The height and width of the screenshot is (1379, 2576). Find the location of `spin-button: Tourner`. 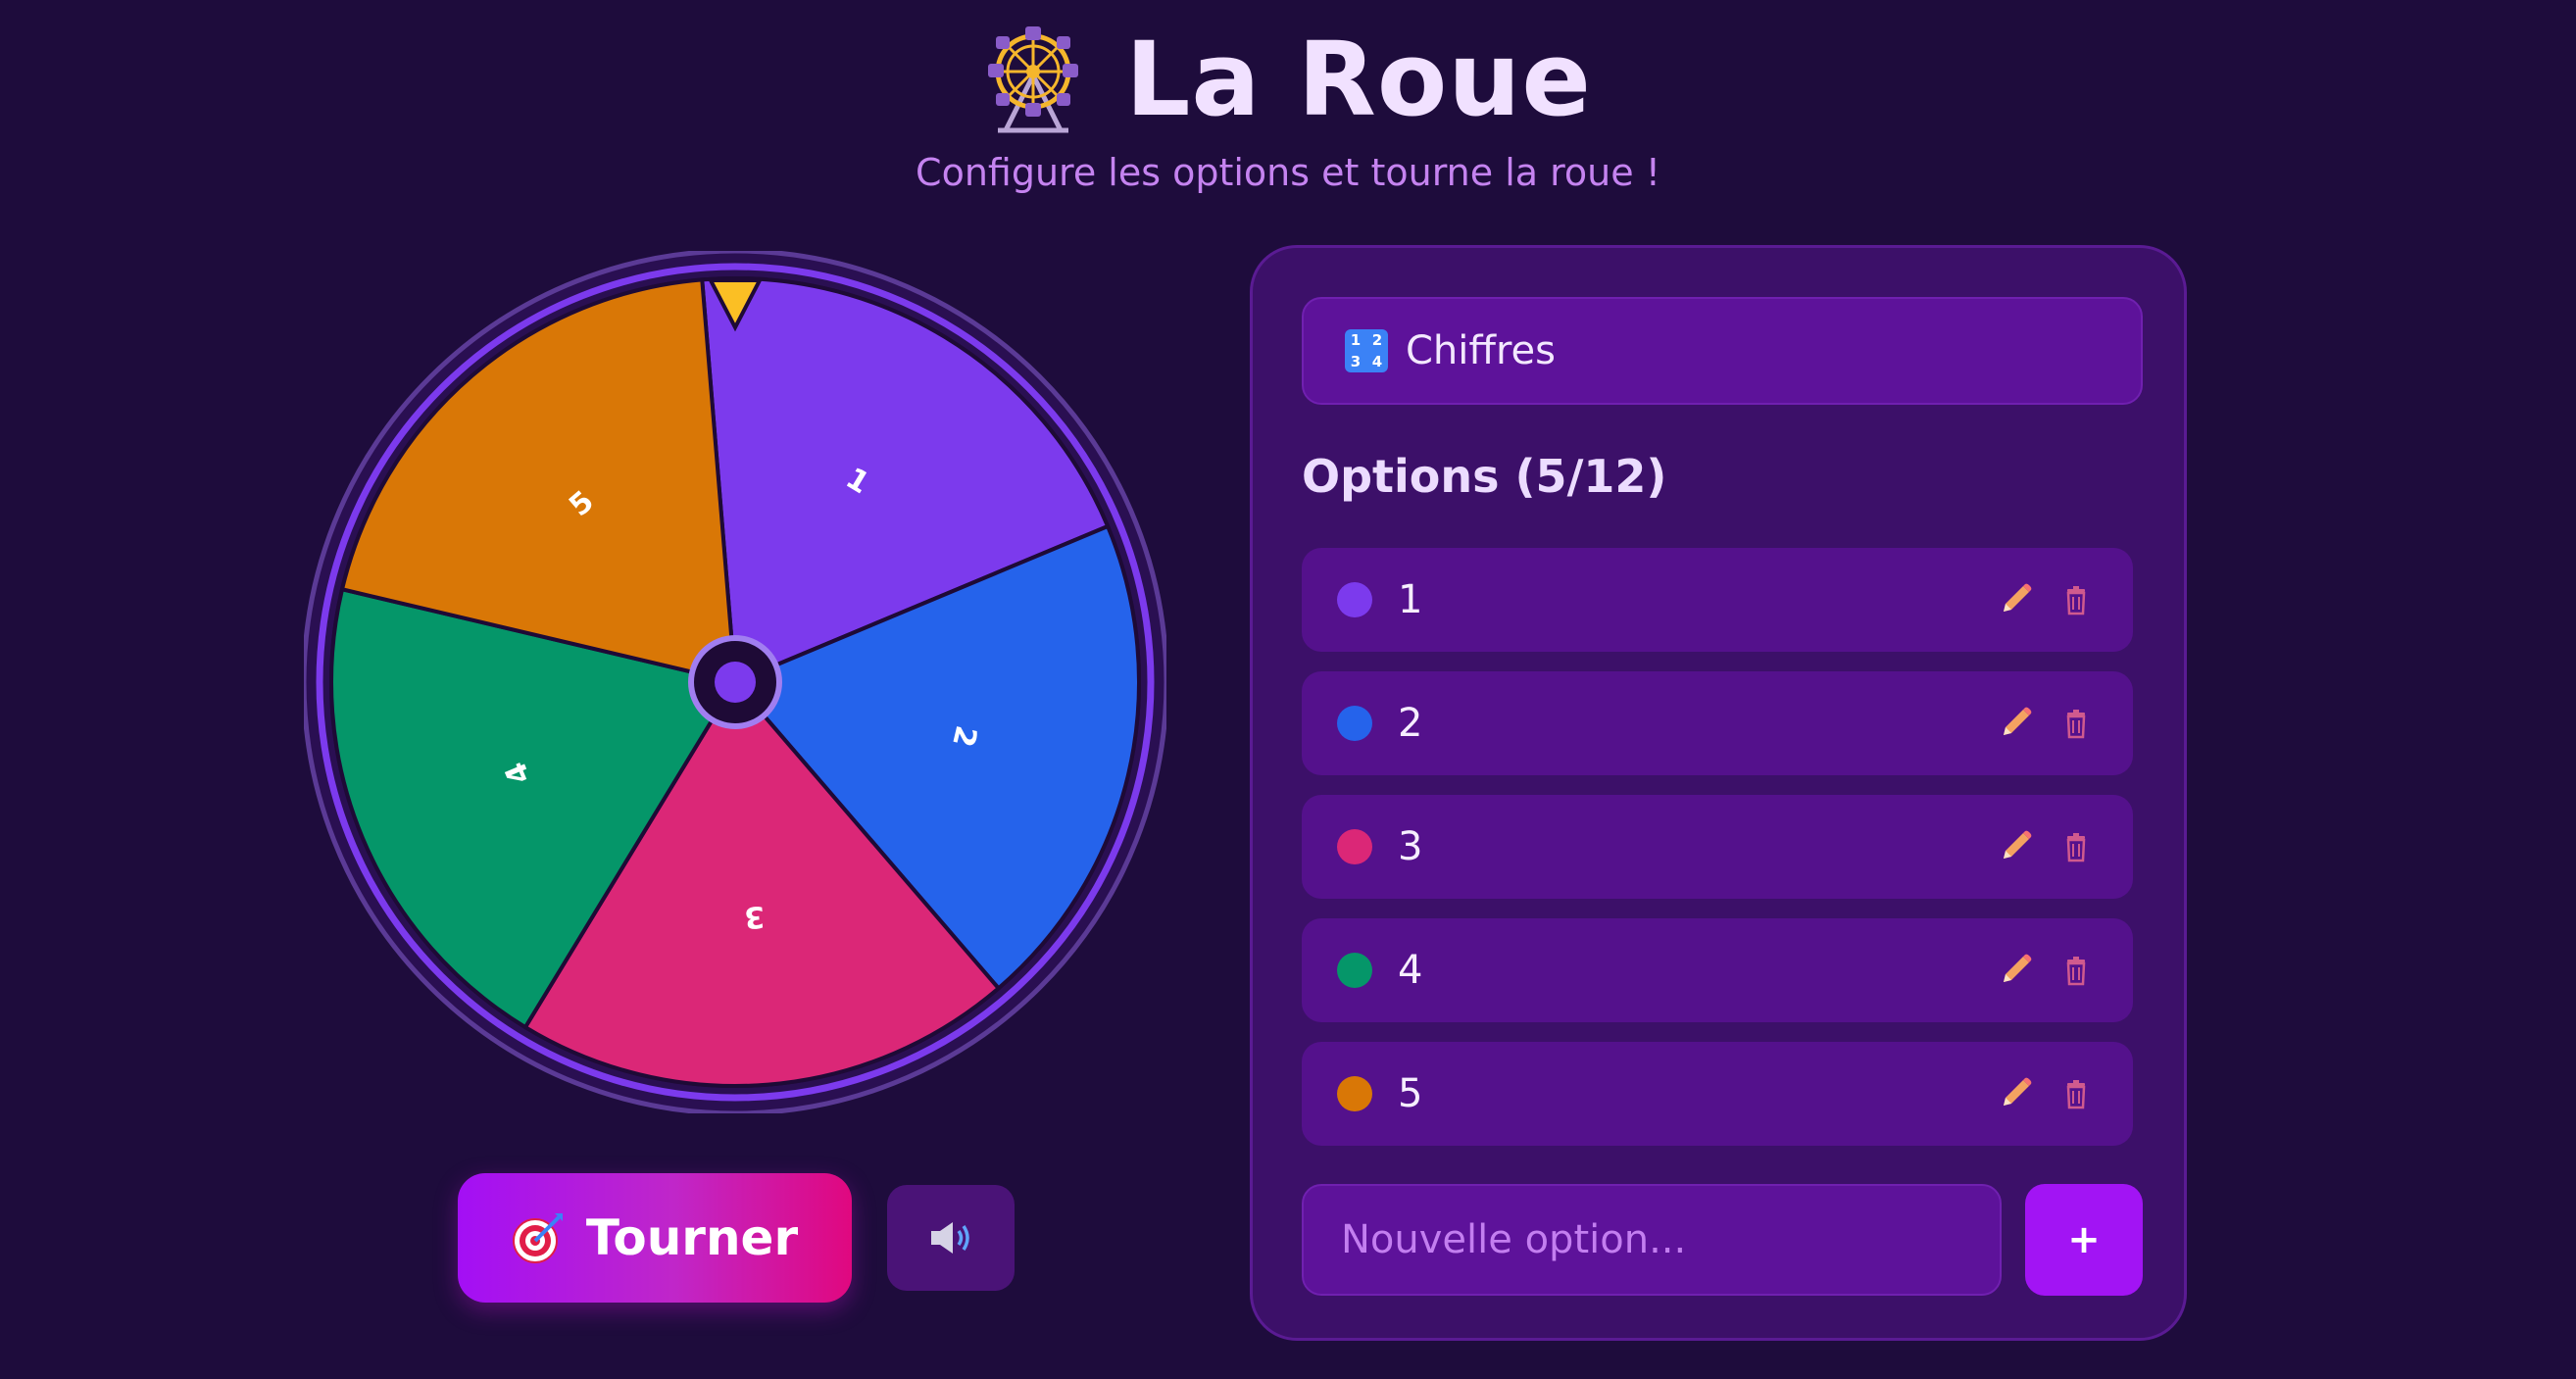

spin-button: Tourner is located at coordinates (655, 1238).